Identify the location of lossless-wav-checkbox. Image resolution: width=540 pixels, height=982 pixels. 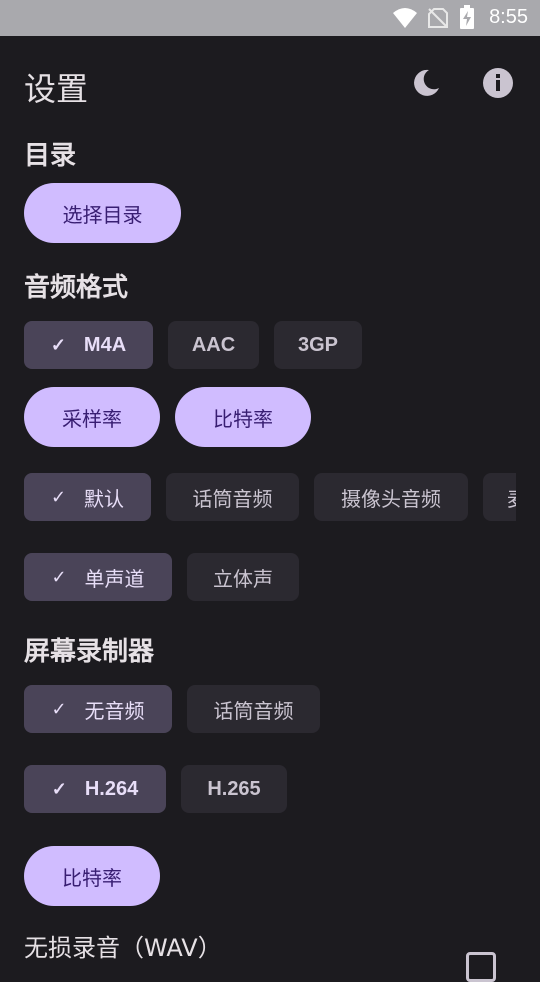
(481, 967).